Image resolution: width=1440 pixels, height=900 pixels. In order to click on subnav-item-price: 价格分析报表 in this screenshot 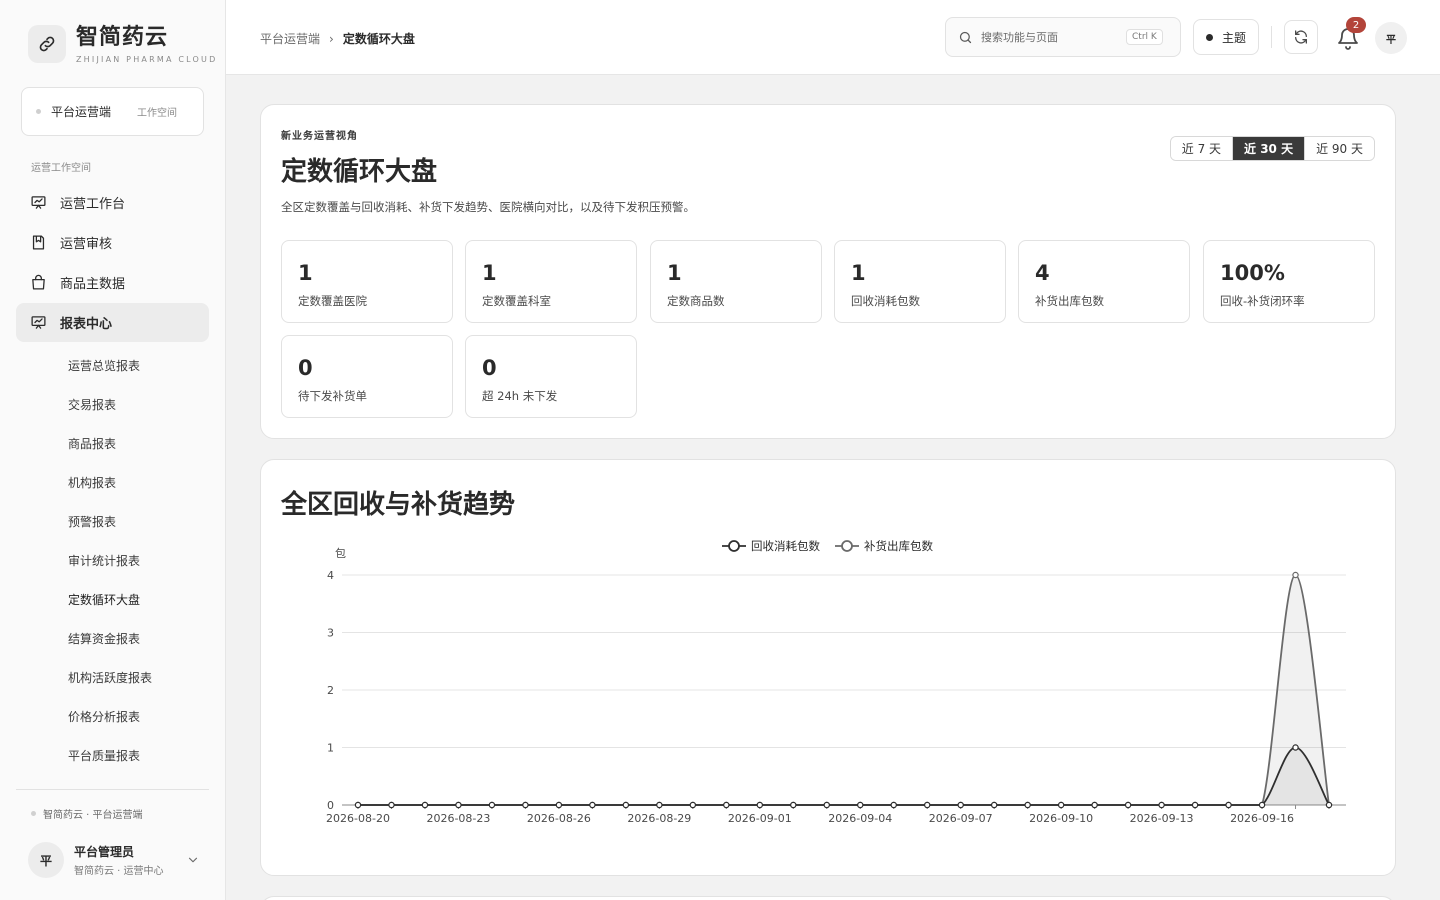, I will do `click(138, 716)`.